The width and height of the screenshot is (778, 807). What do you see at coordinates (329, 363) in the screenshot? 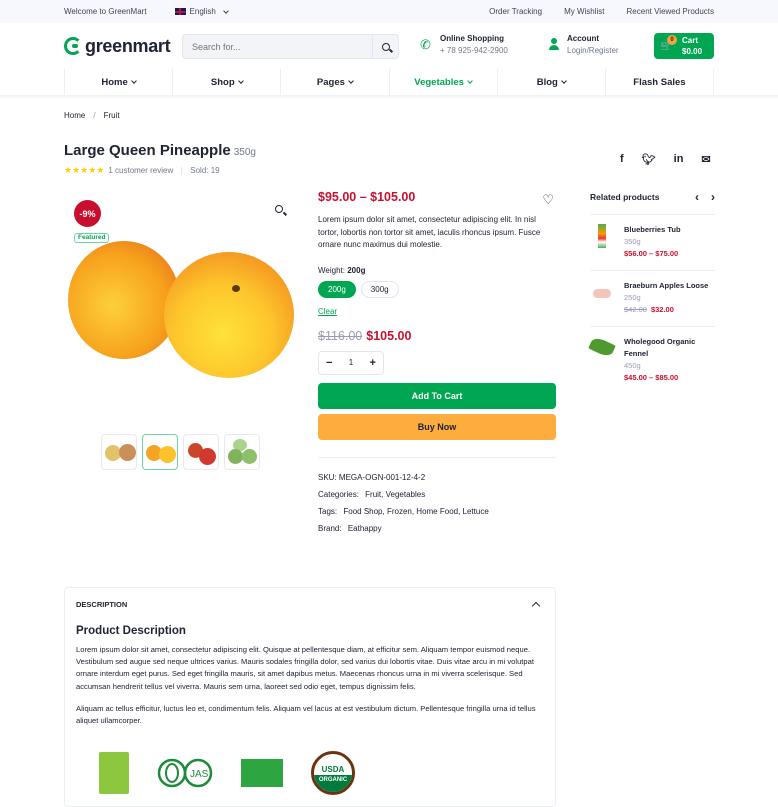
I see `decrease-button: −` at bounding box center [329, 363].